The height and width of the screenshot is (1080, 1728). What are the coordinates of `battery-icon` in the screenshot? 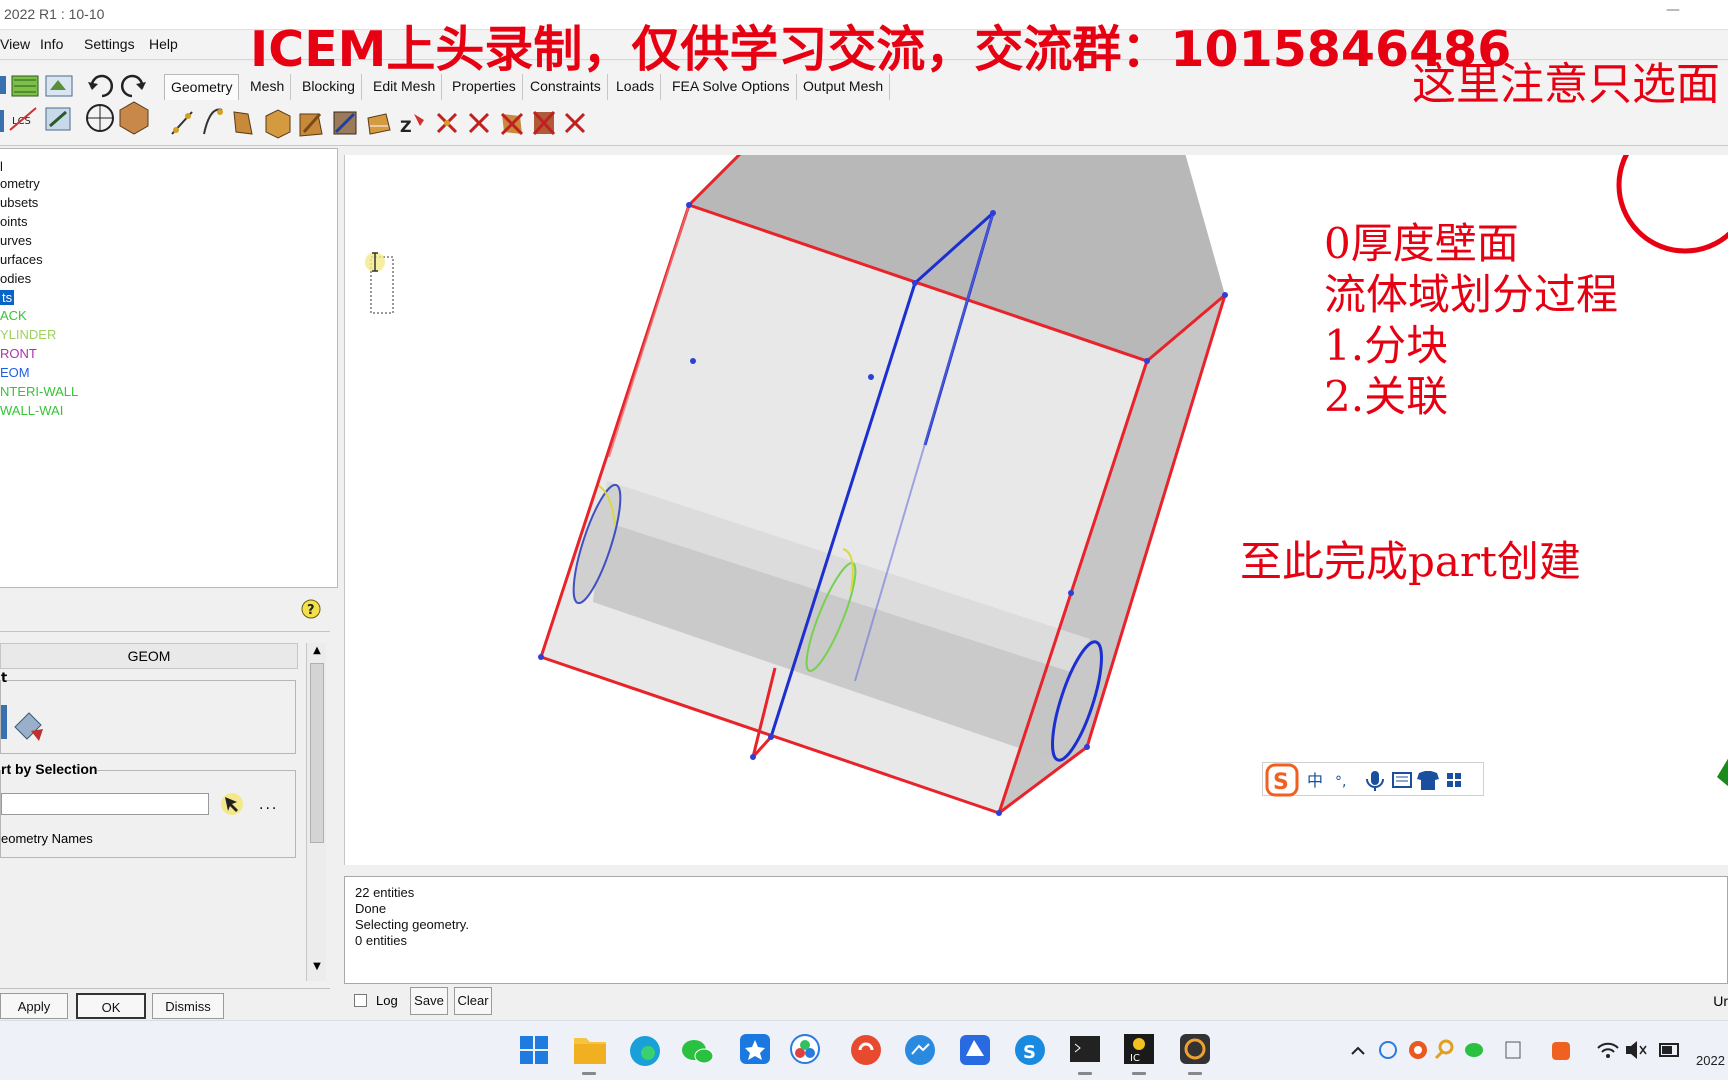 It's located at (1669, 1050).